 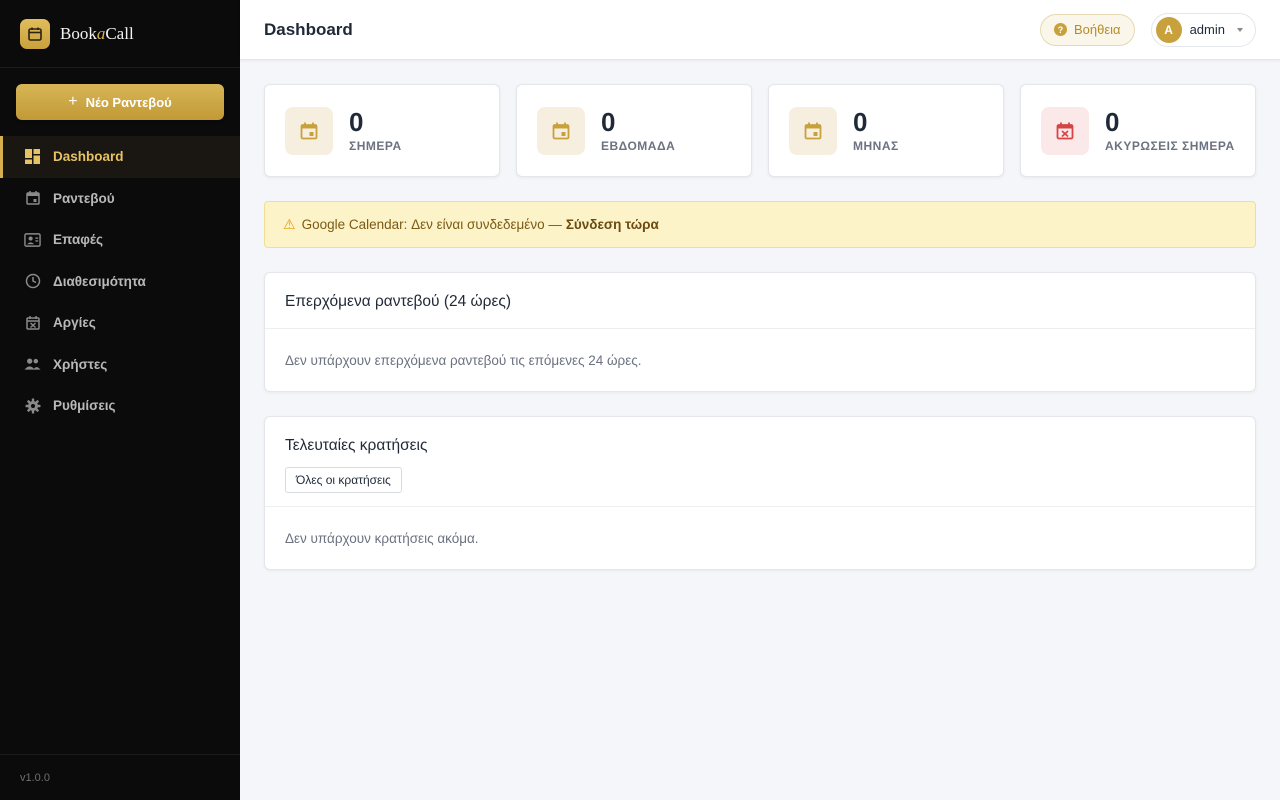 I want to click on chevron-down-icon, so click(x=1240, y=29).